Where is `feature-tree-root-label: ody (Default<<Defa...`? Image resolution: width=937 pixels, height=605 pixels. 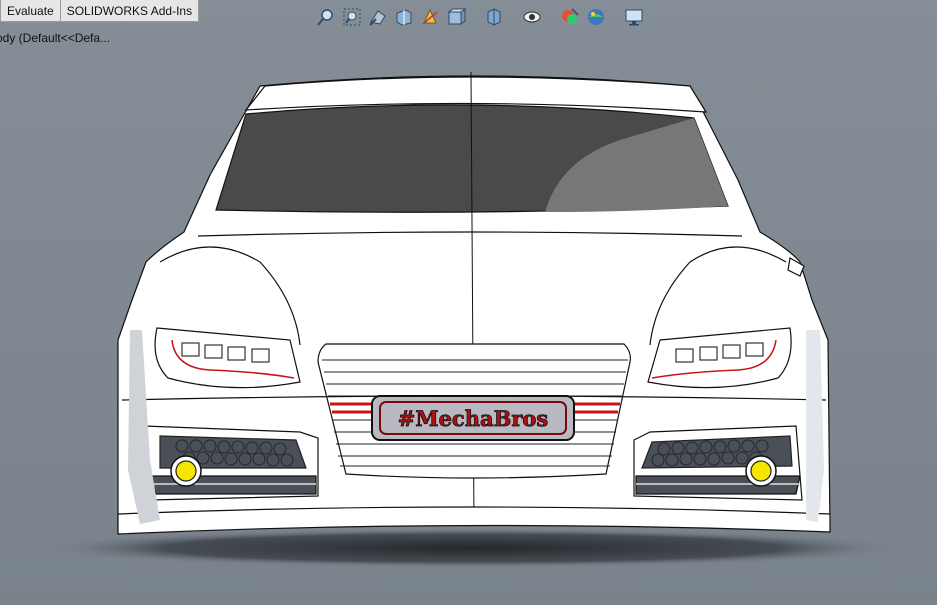 feature-tree-root-label: ody (Default<<Defa... is located at coordinates (55, 38).